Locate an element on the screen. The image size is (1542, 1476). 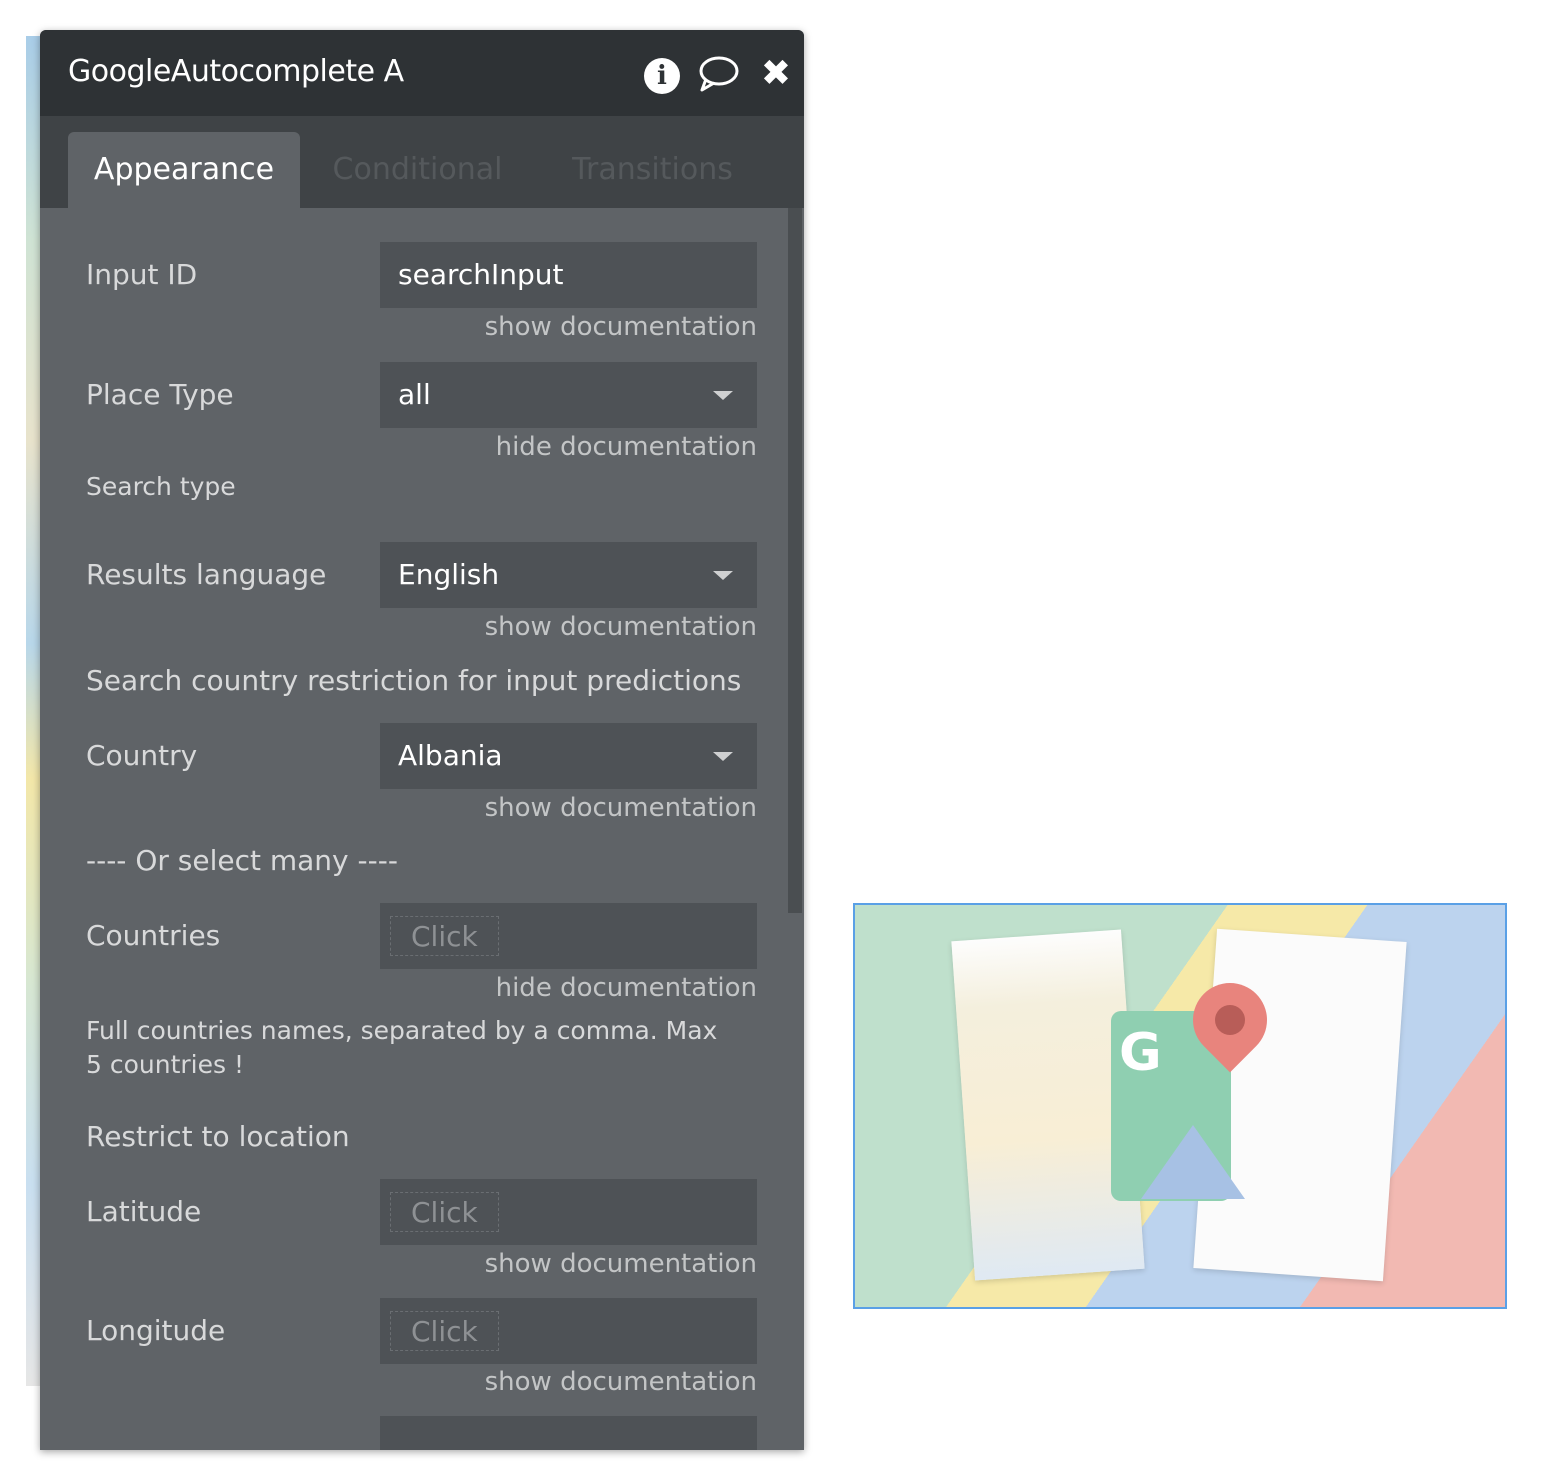
tab-conditional: Conditional is located at coordinates (417, 170).